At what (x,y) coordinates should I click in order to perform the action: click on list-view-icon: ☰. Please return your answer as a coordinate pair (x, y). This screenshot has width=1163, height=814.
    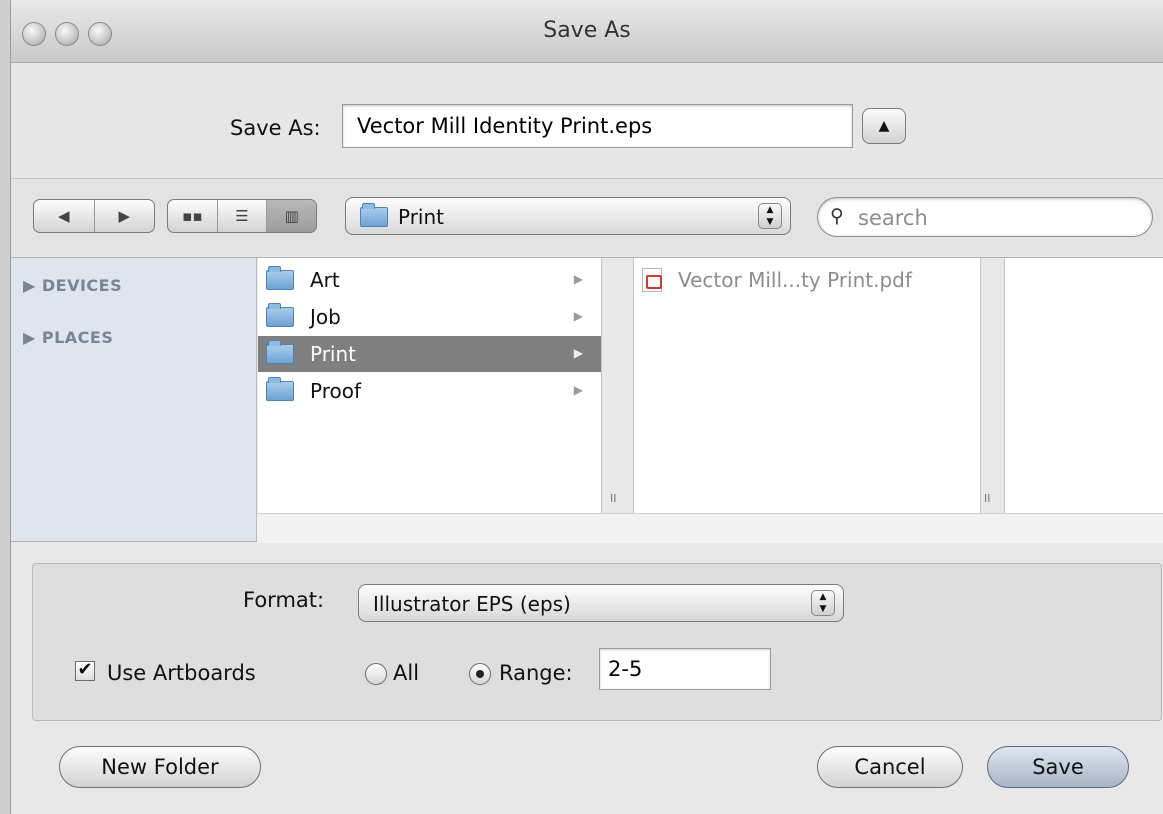
    Looking at the image, I should click on (242, 216).